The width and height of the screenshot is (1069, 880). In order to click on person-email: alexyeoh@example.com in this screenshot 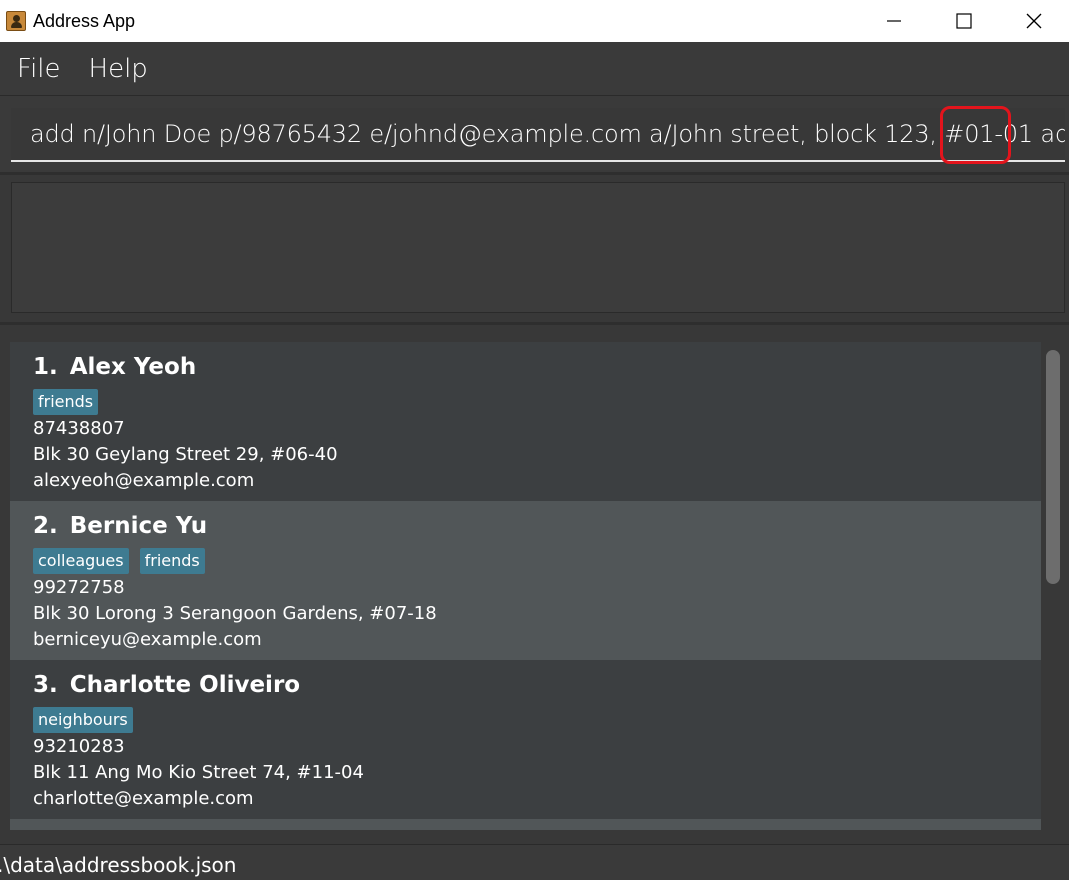, I will do `click(144, 480)`.